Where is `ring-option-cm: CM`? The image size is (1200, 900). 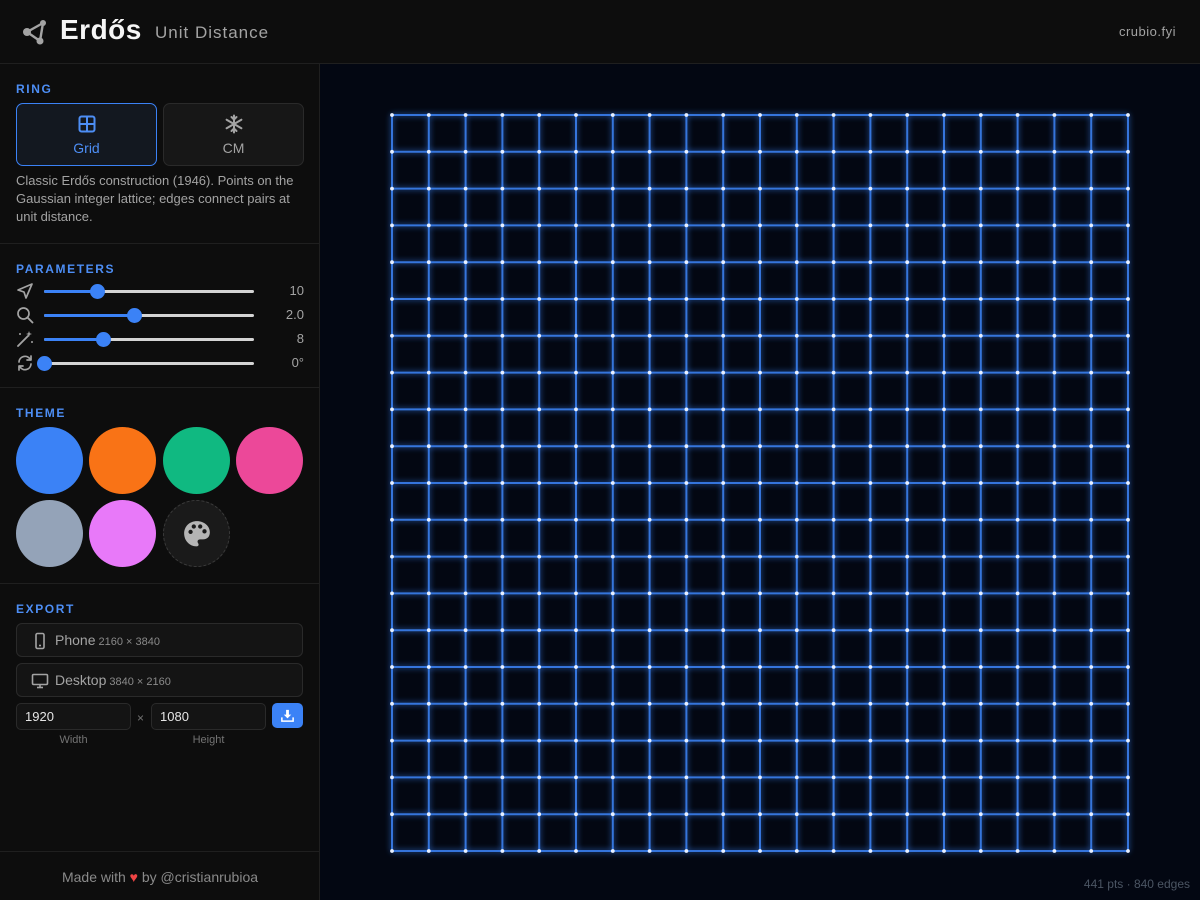 ring-option-cm: CM is located at coordinates (233, 134).